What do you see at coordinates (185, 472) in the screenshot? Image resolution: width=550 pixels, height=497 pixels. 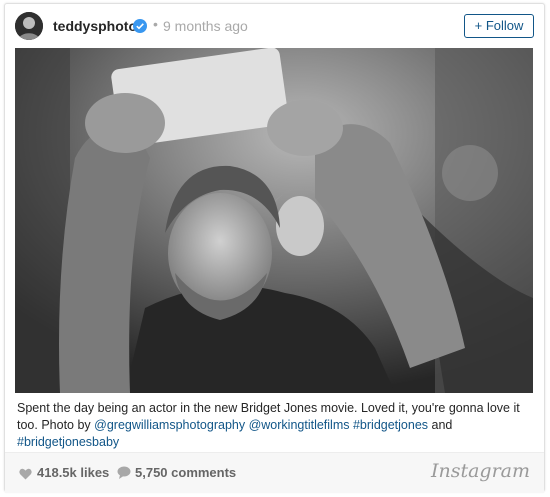 I see `comments-count: 5,750 comments` at bounding box center [185, 472].